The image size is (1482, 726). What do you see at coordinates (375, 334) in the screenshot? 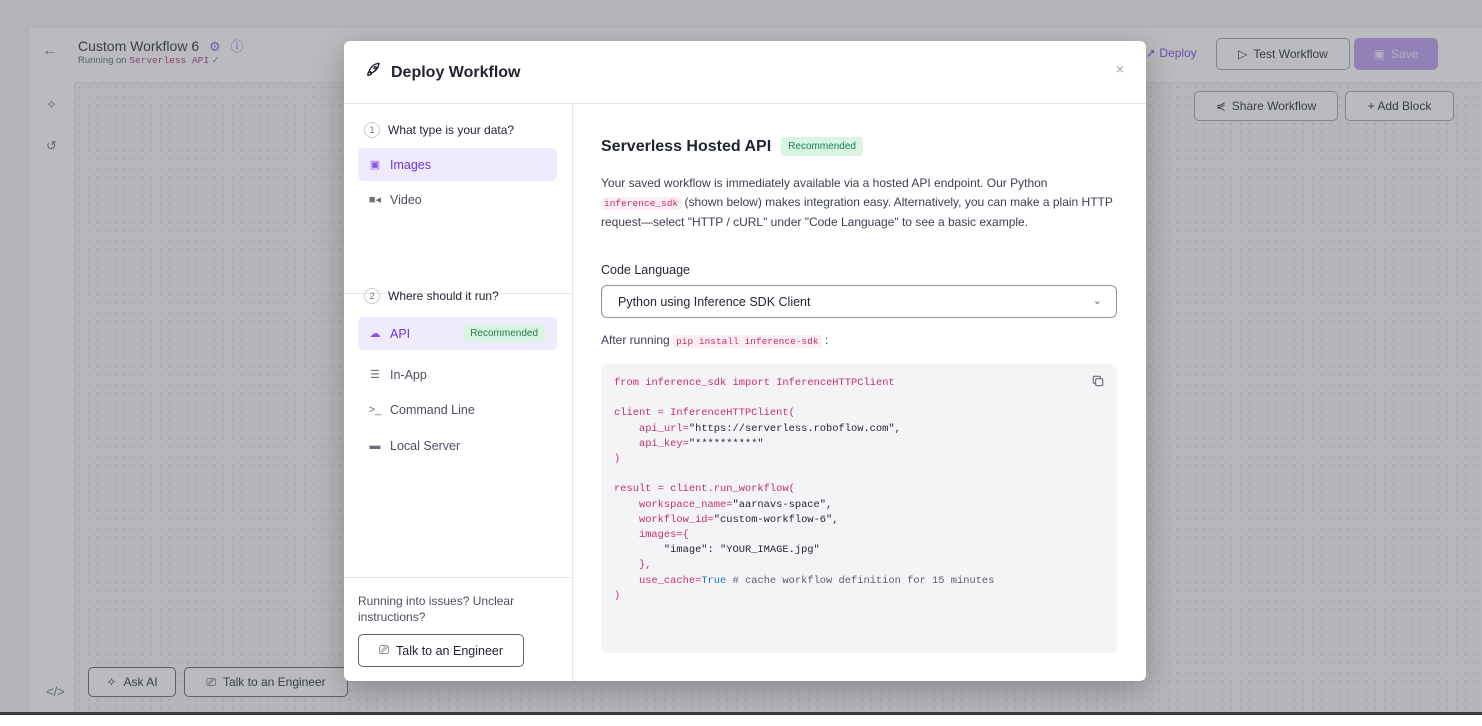
I see `cloud-icon: ☁` at bounding box center [375, 334].